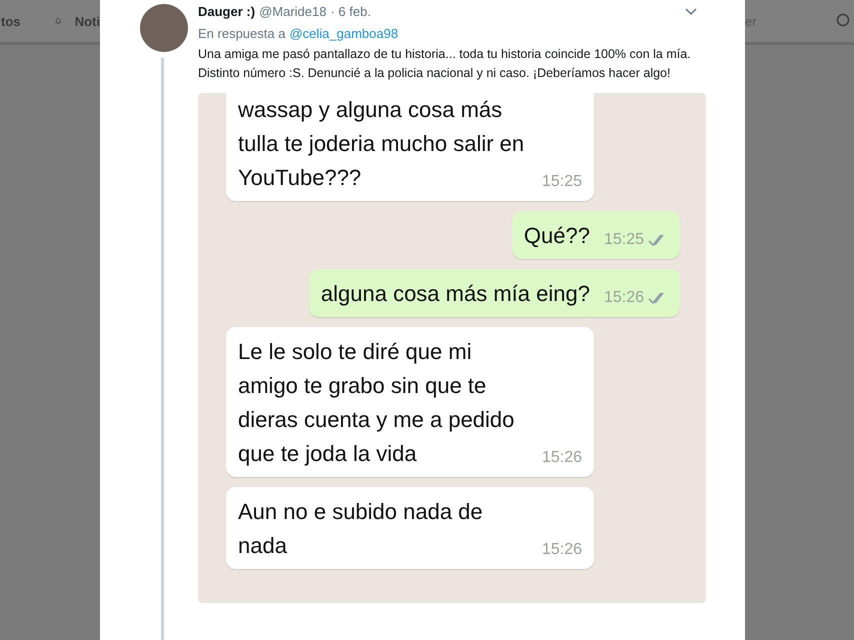 The width and height of the screenshot is (854, 640). Describe the element at coordinates (227, 11) in the screenshot. I see `user-name: Dauger :)` at that location.